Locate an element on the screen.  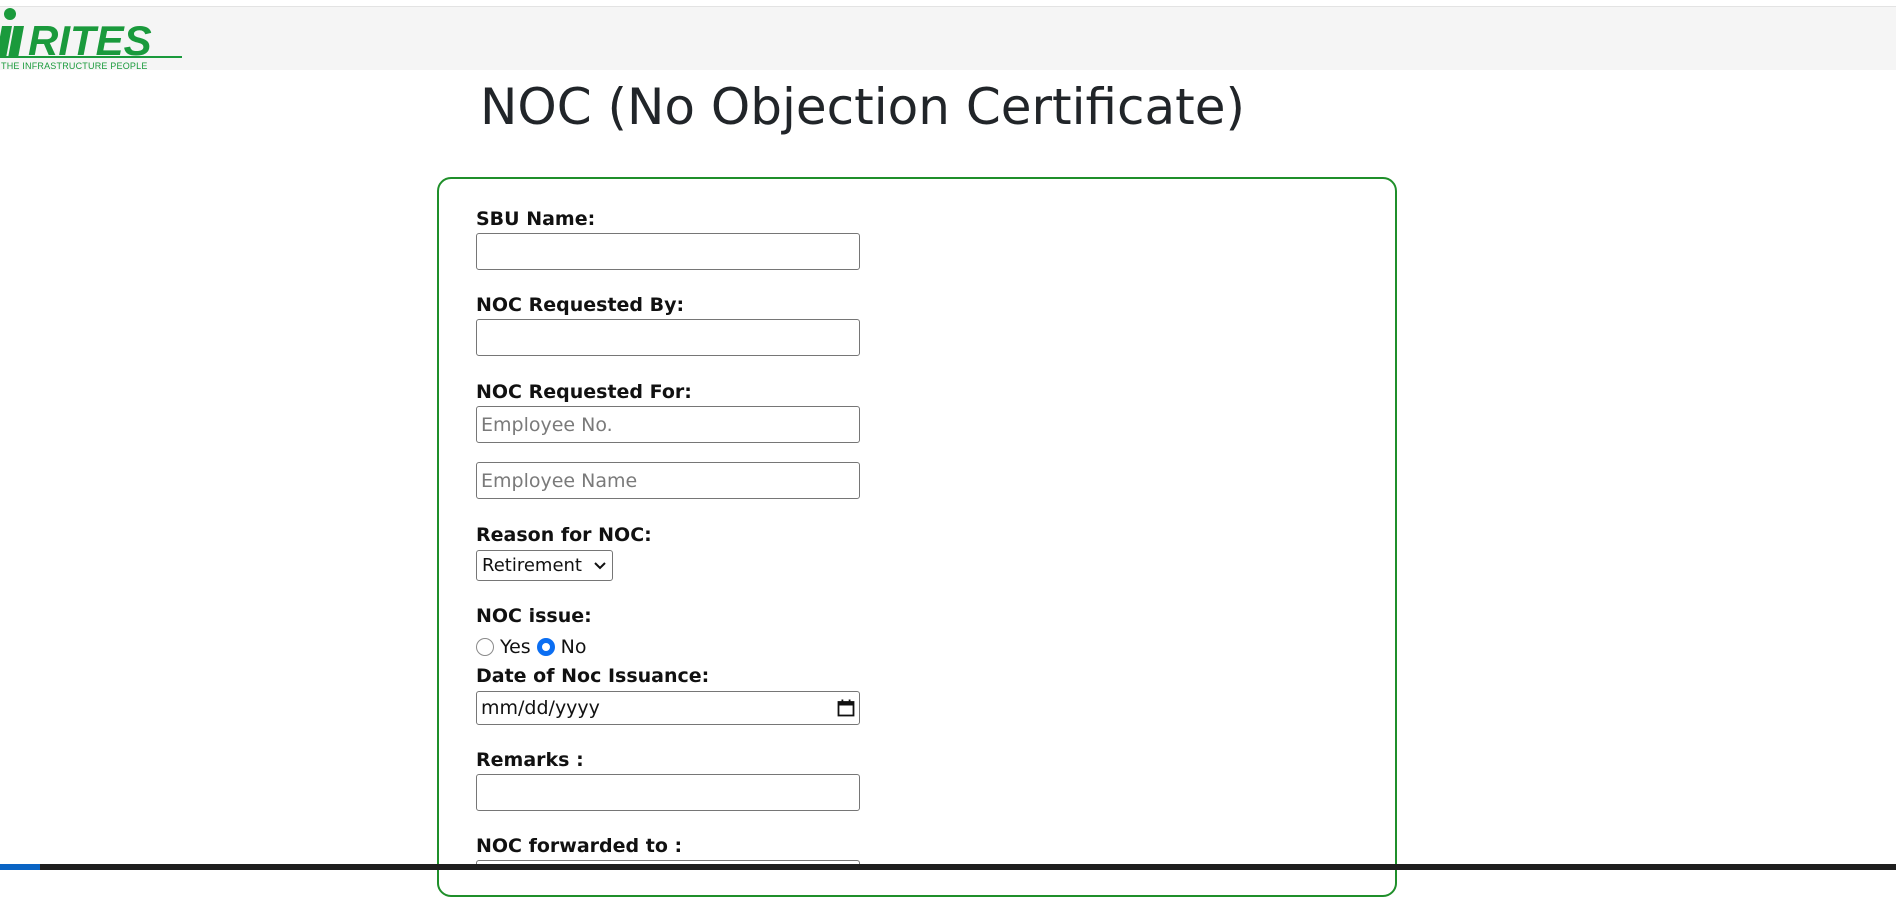
header-bar is located at coordinates (948, 38).